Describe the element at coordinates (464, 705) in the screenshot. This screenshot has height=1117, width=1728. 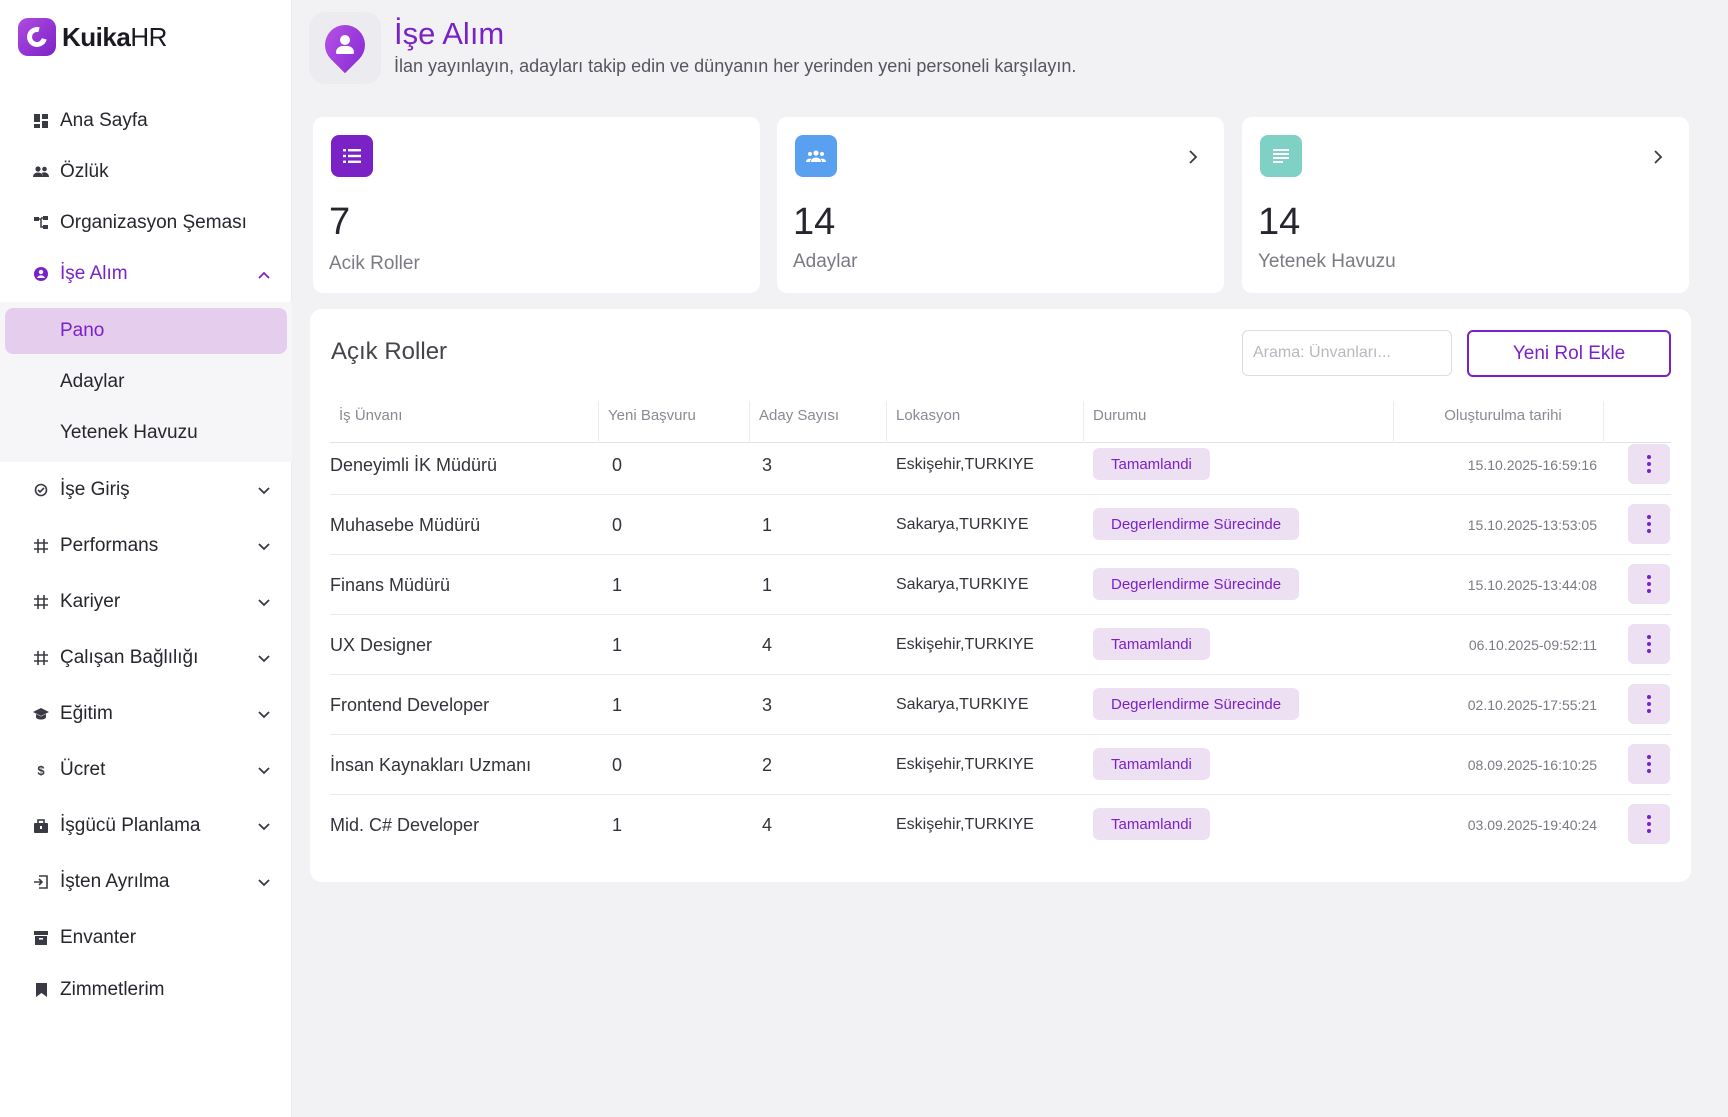
I see `role-title: Frontend Developer` at that location.